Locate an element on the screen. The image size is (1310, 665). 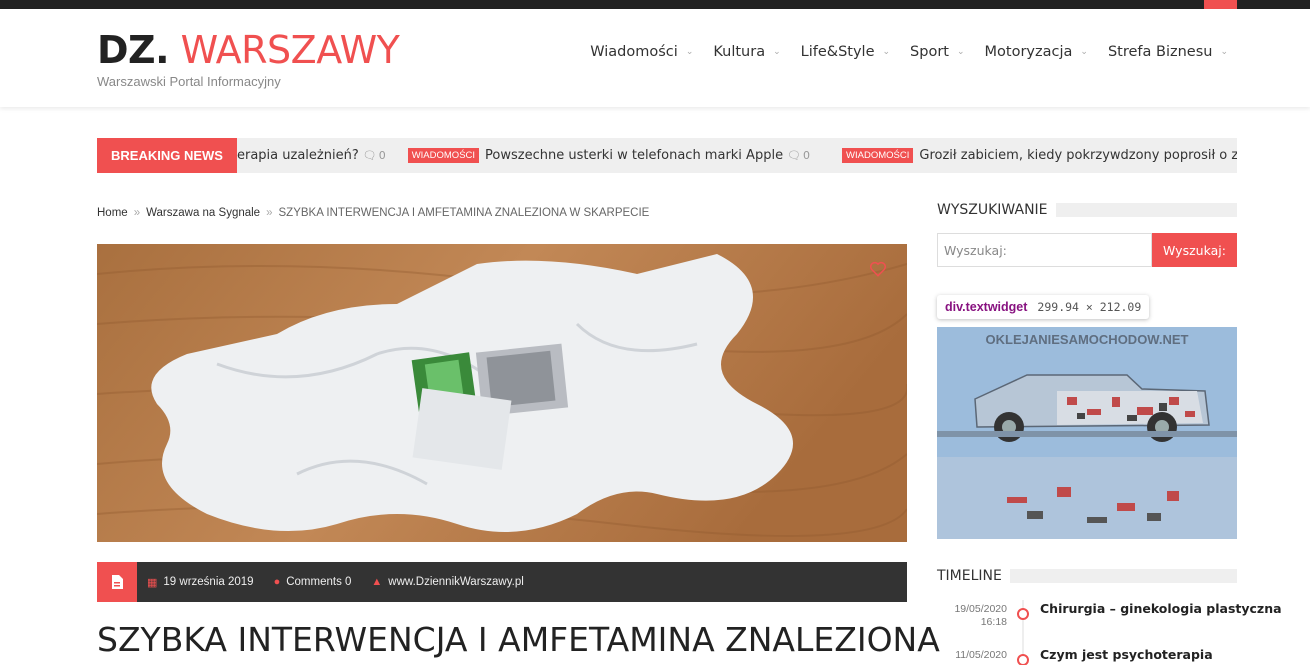
post-comments-text: Comments 0 is located at coordinates (319, 582).